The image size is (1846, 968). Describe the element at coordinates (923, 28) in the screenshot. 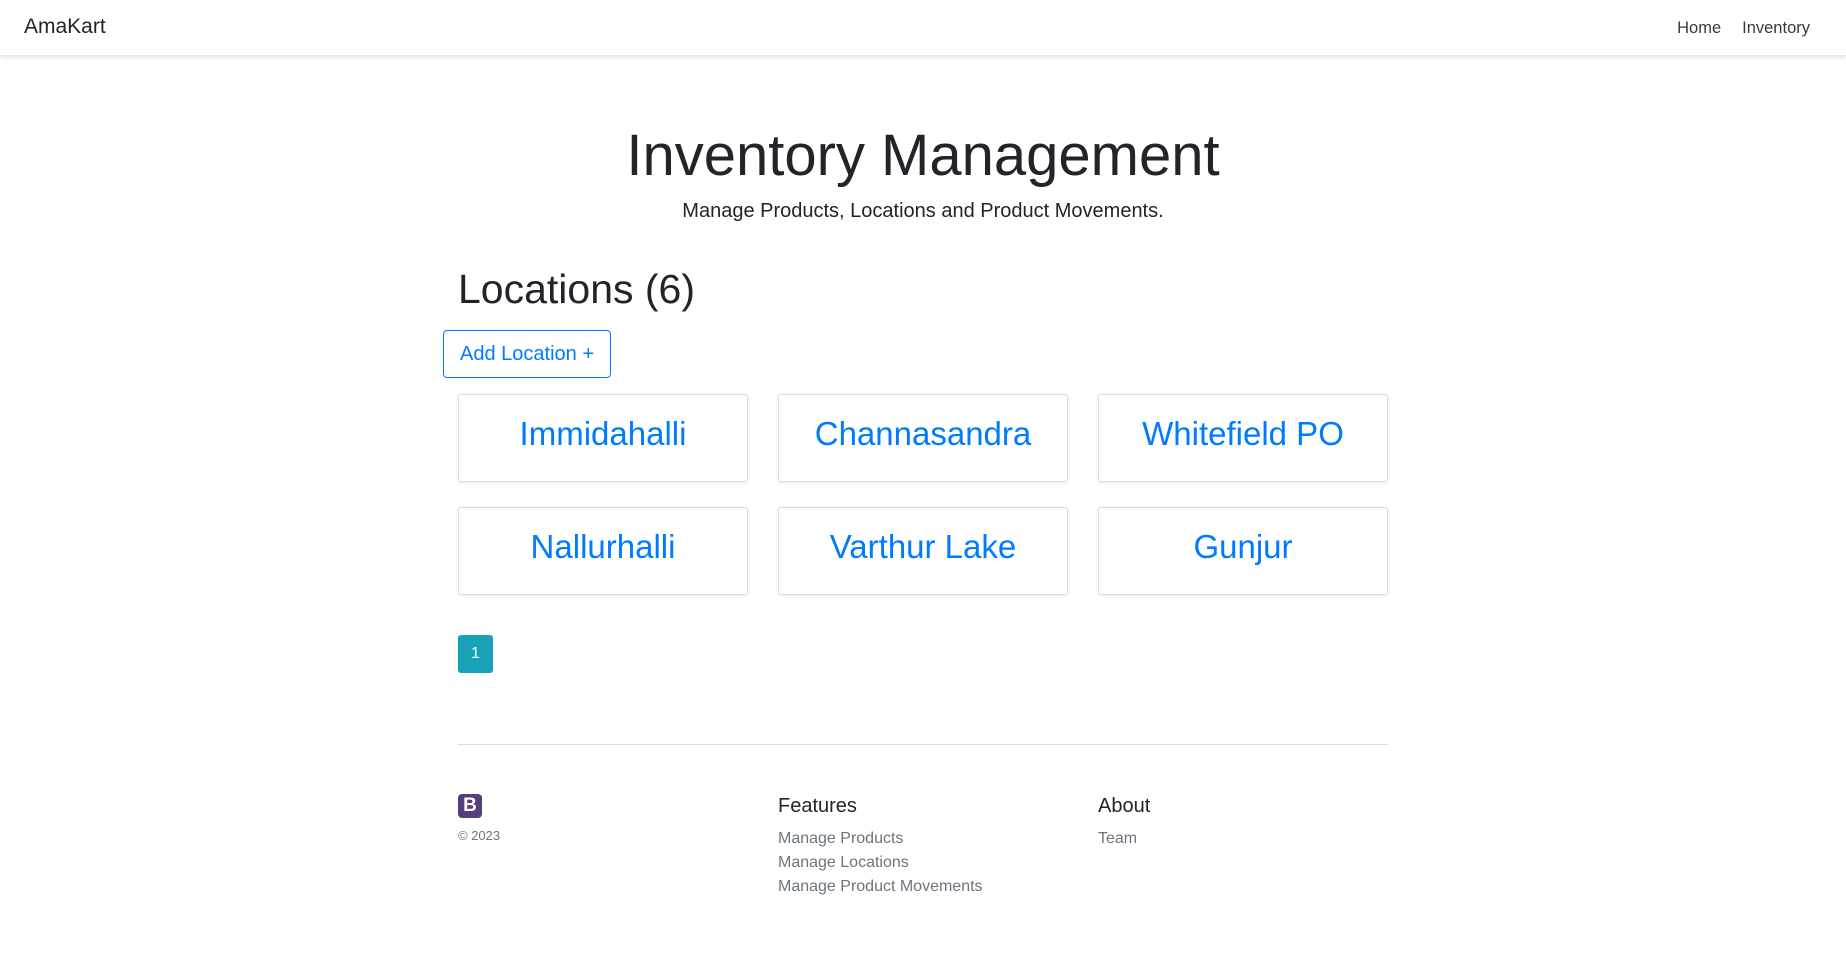

I see `top-navbar: AmaKart Home Inventory` at that location.